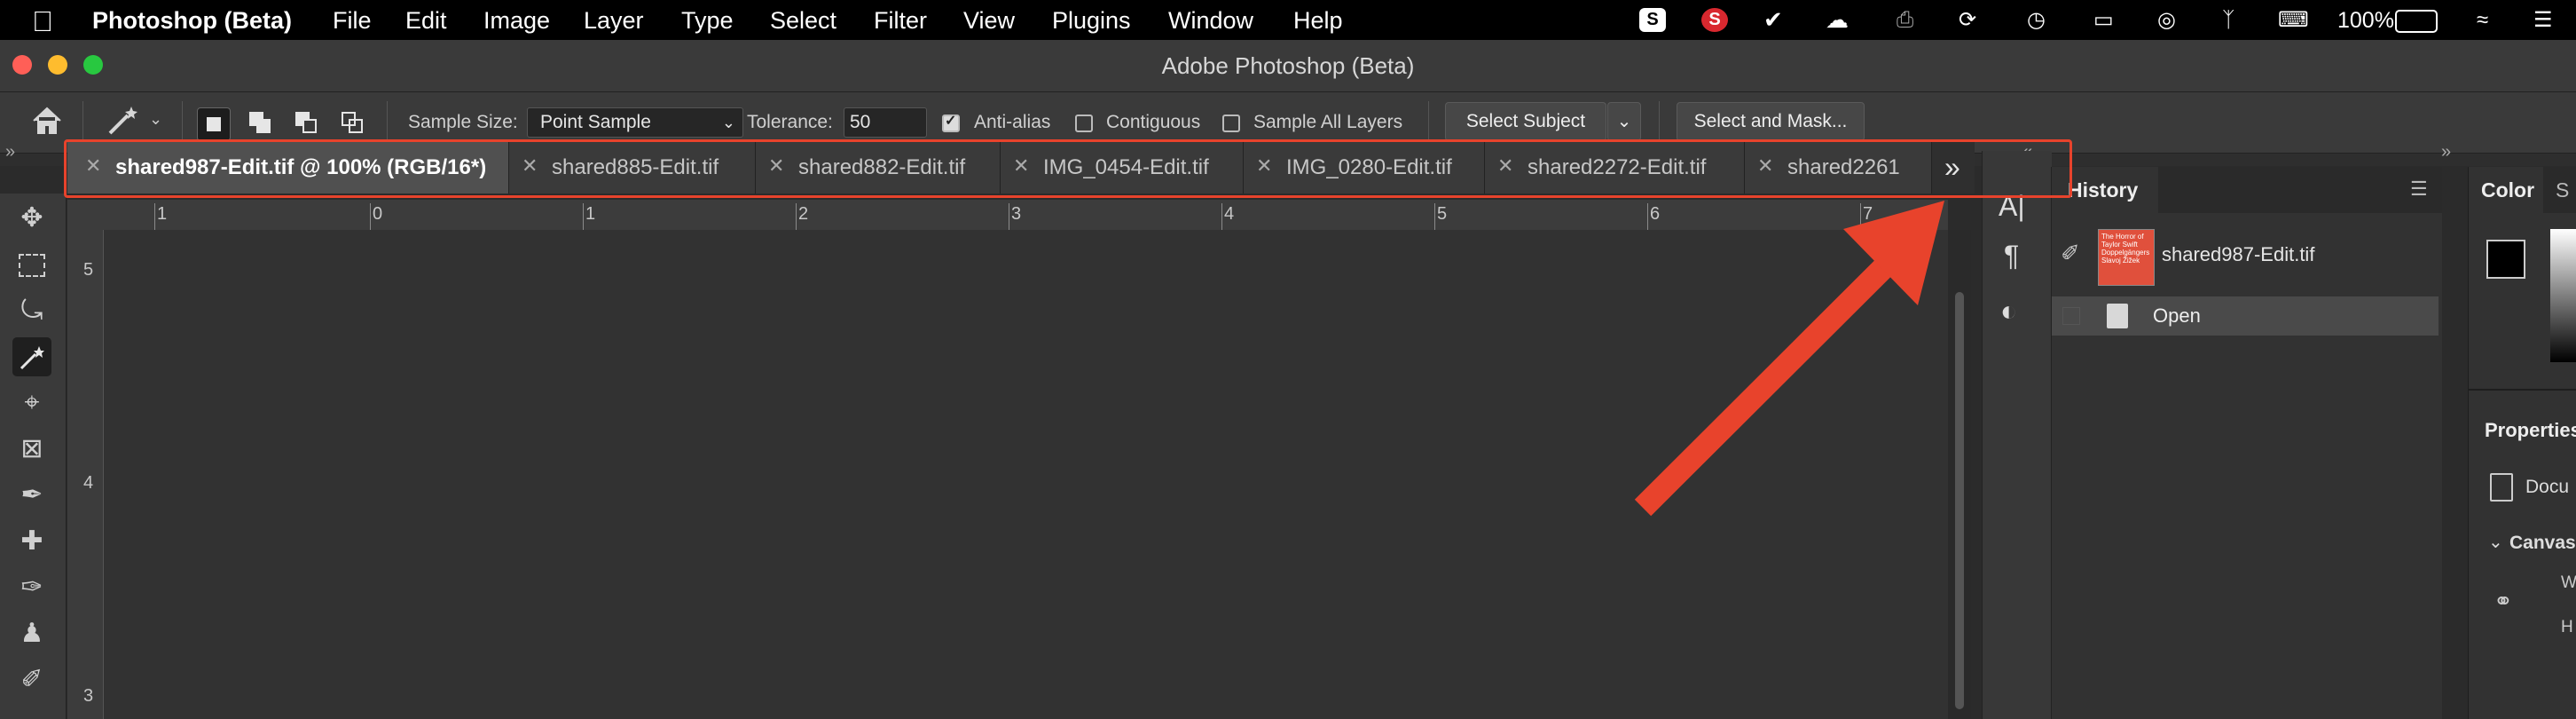 The image size is (2576, 719). Describe the element at coordinates (1318, 21) in the screenshot. I see `menu-help: Help` at that location.